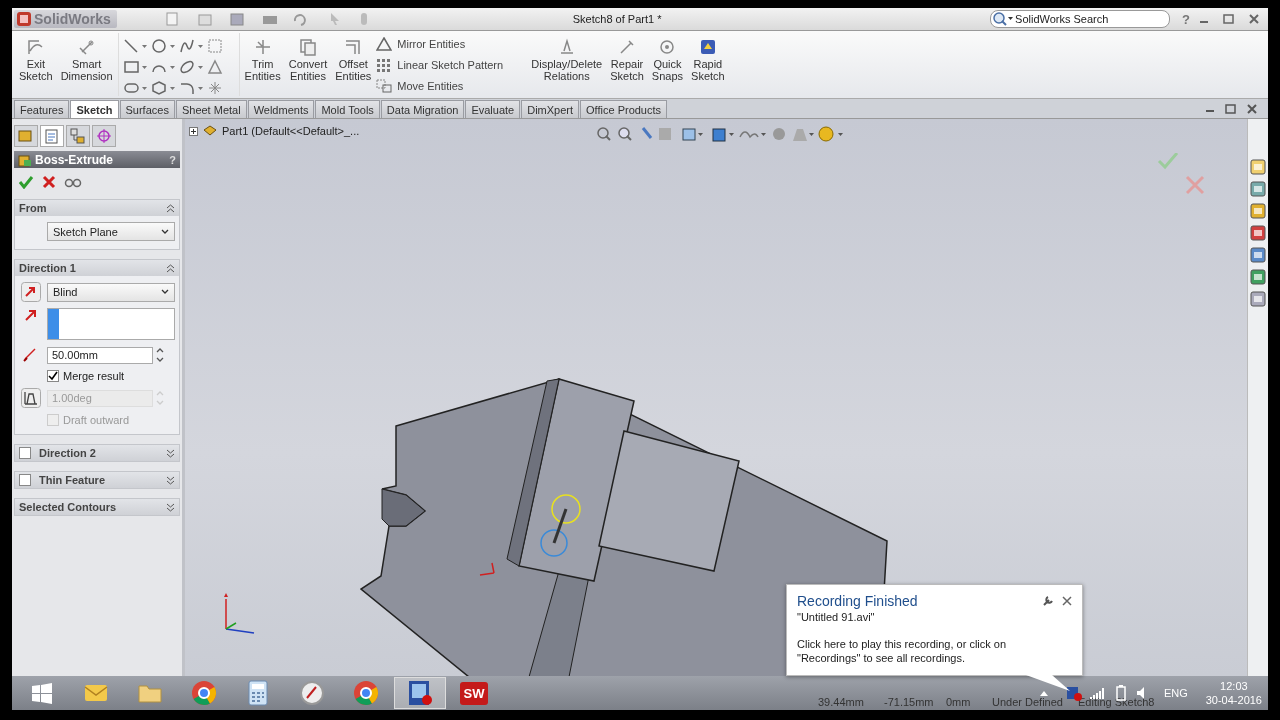 This screenshot has width=1280, height=720. I want to click on ribbon-command: Linear Sketch Pattern, so click(451, 64).